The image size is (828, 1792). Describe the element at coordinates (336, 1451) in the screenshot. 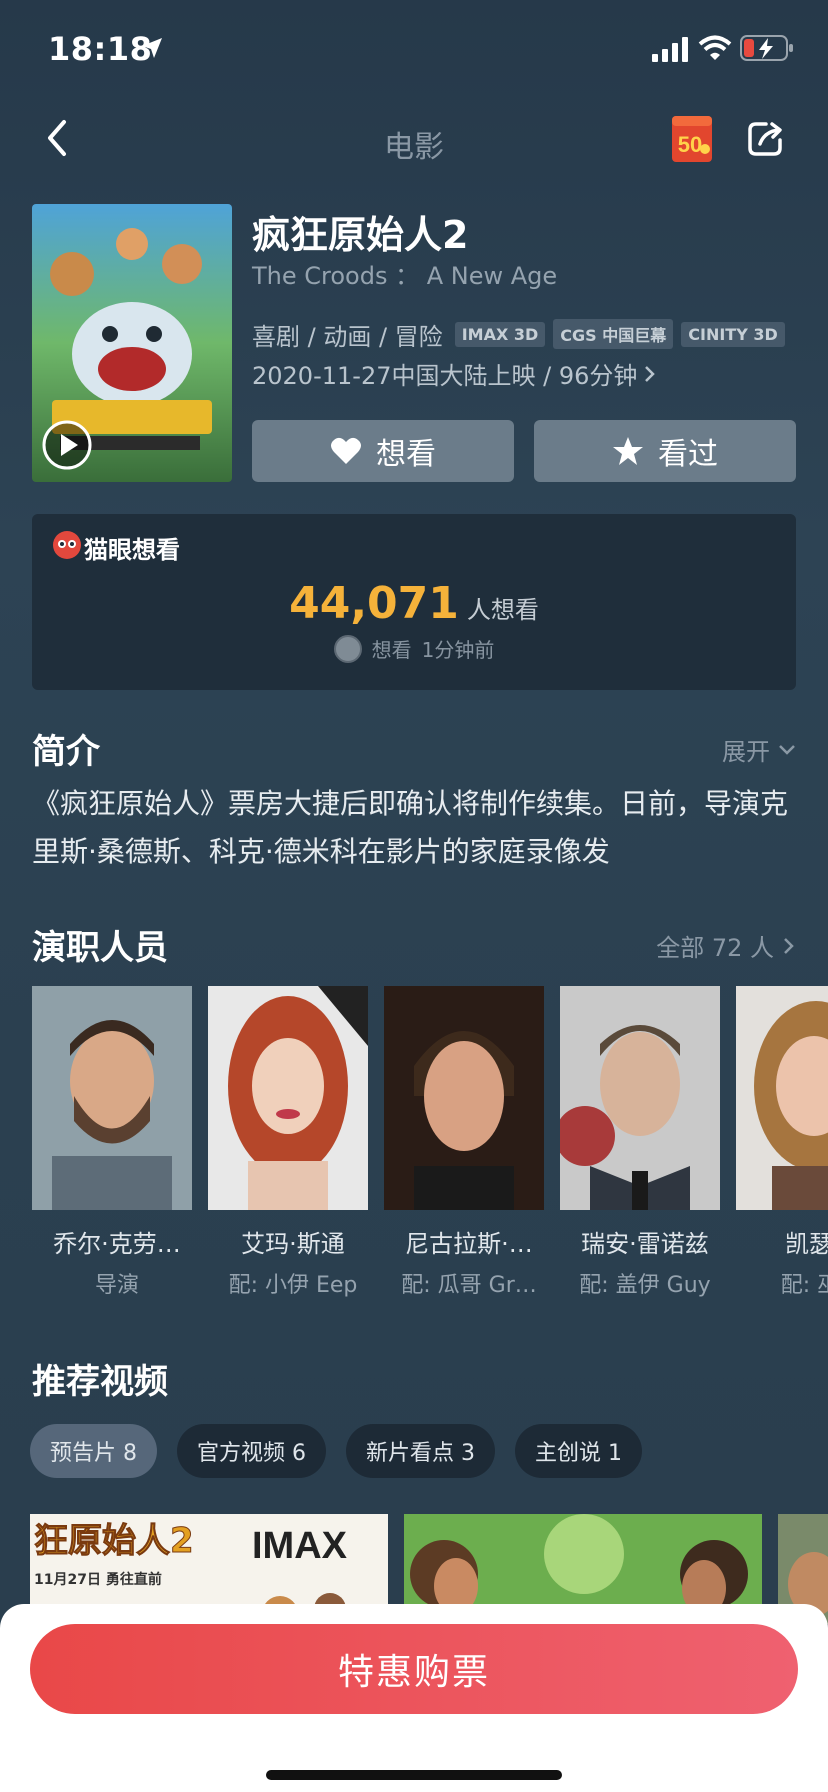

I see `video-tabs: 预告片 8 官方视频 6 新片看点 3 主创说 1` at that location.